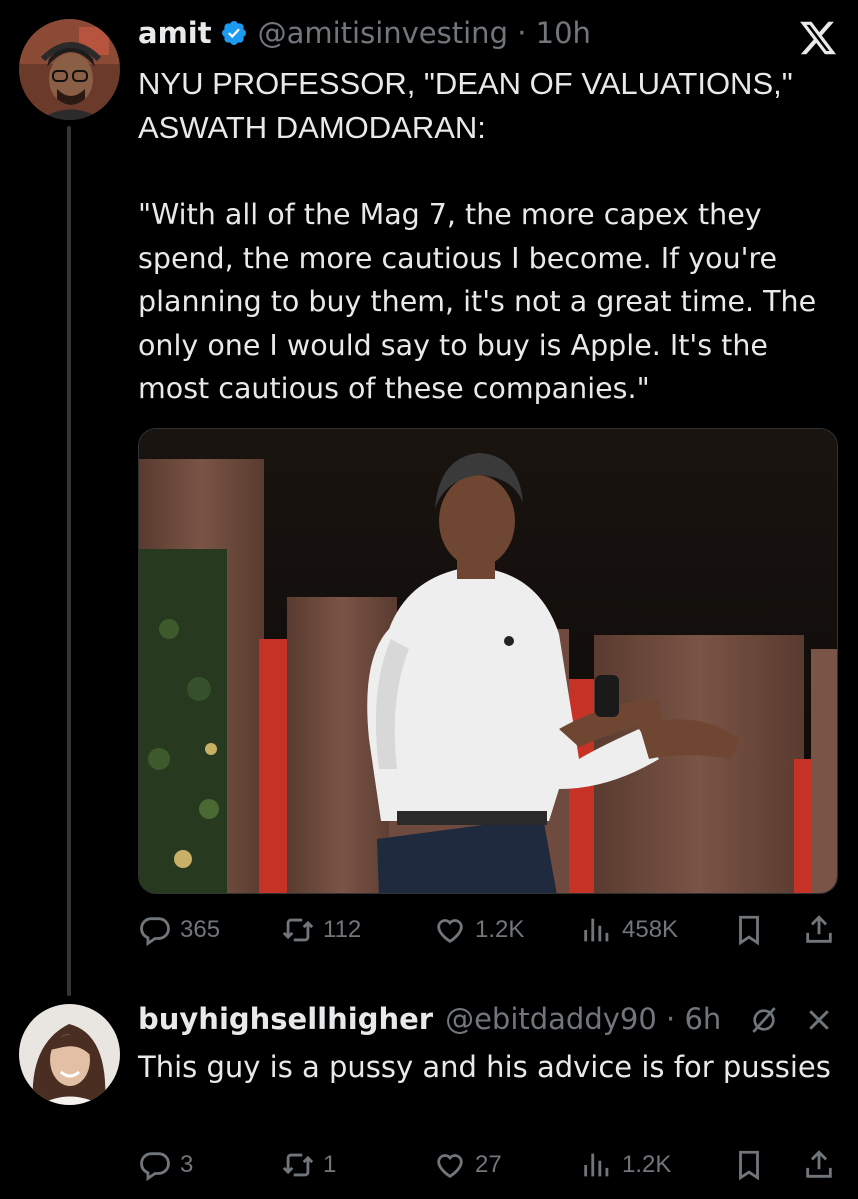 The width and height of the screenshot is (858, 1199). Describe the element at coordinates (233, 33) in the screenshot. I see `verified-badge-icon` at that location.